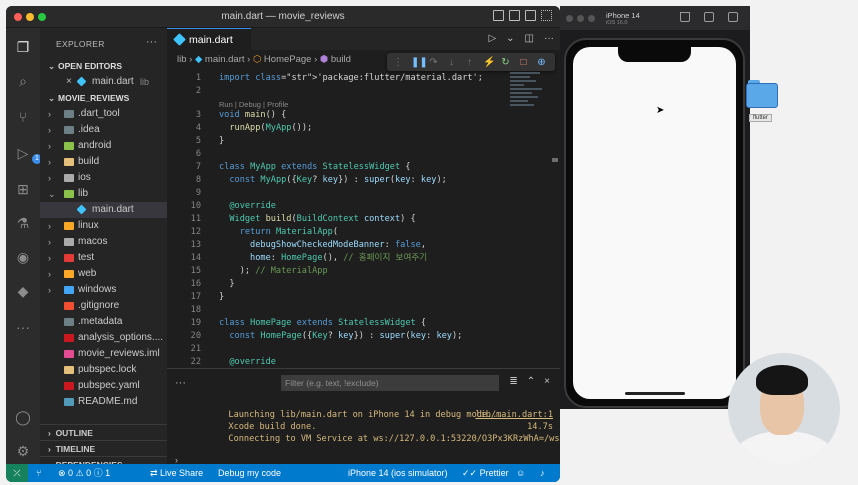  I want to click on folder-icon, so click(762, 94).